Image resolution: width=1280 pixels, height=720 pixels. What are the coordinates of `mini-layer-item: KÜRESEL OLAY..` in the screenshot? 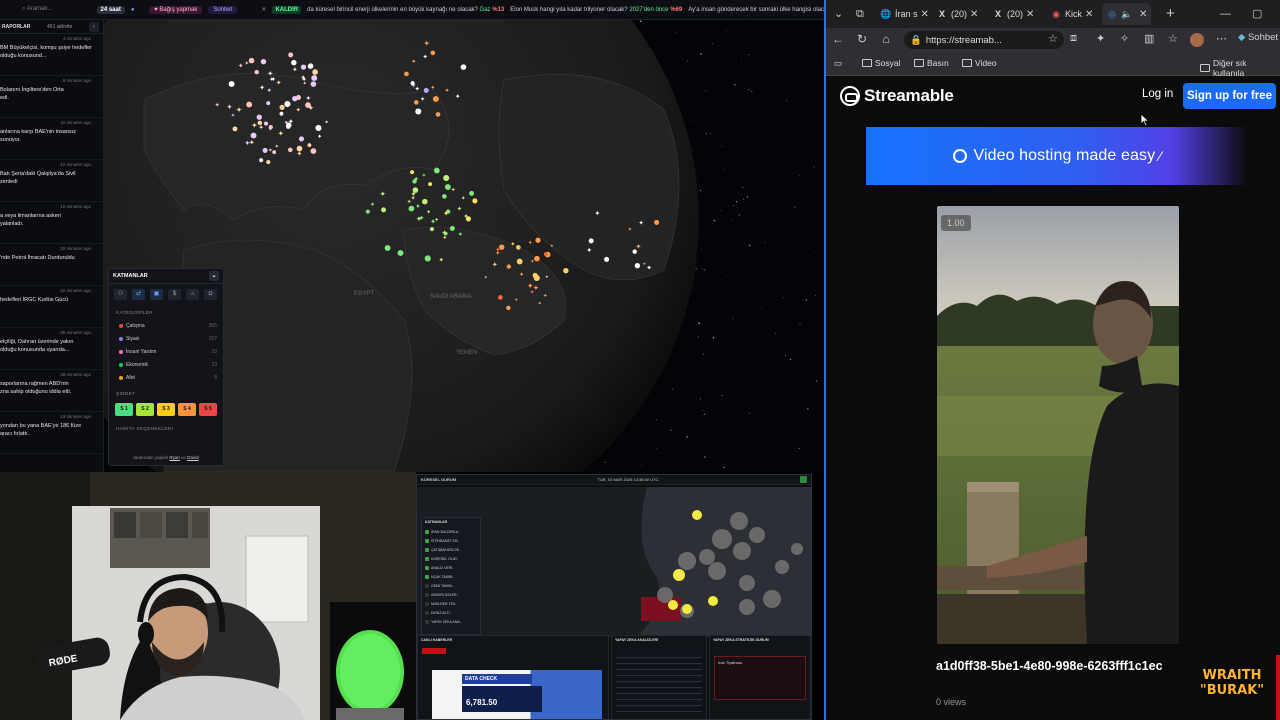 It's located at (451, 558).